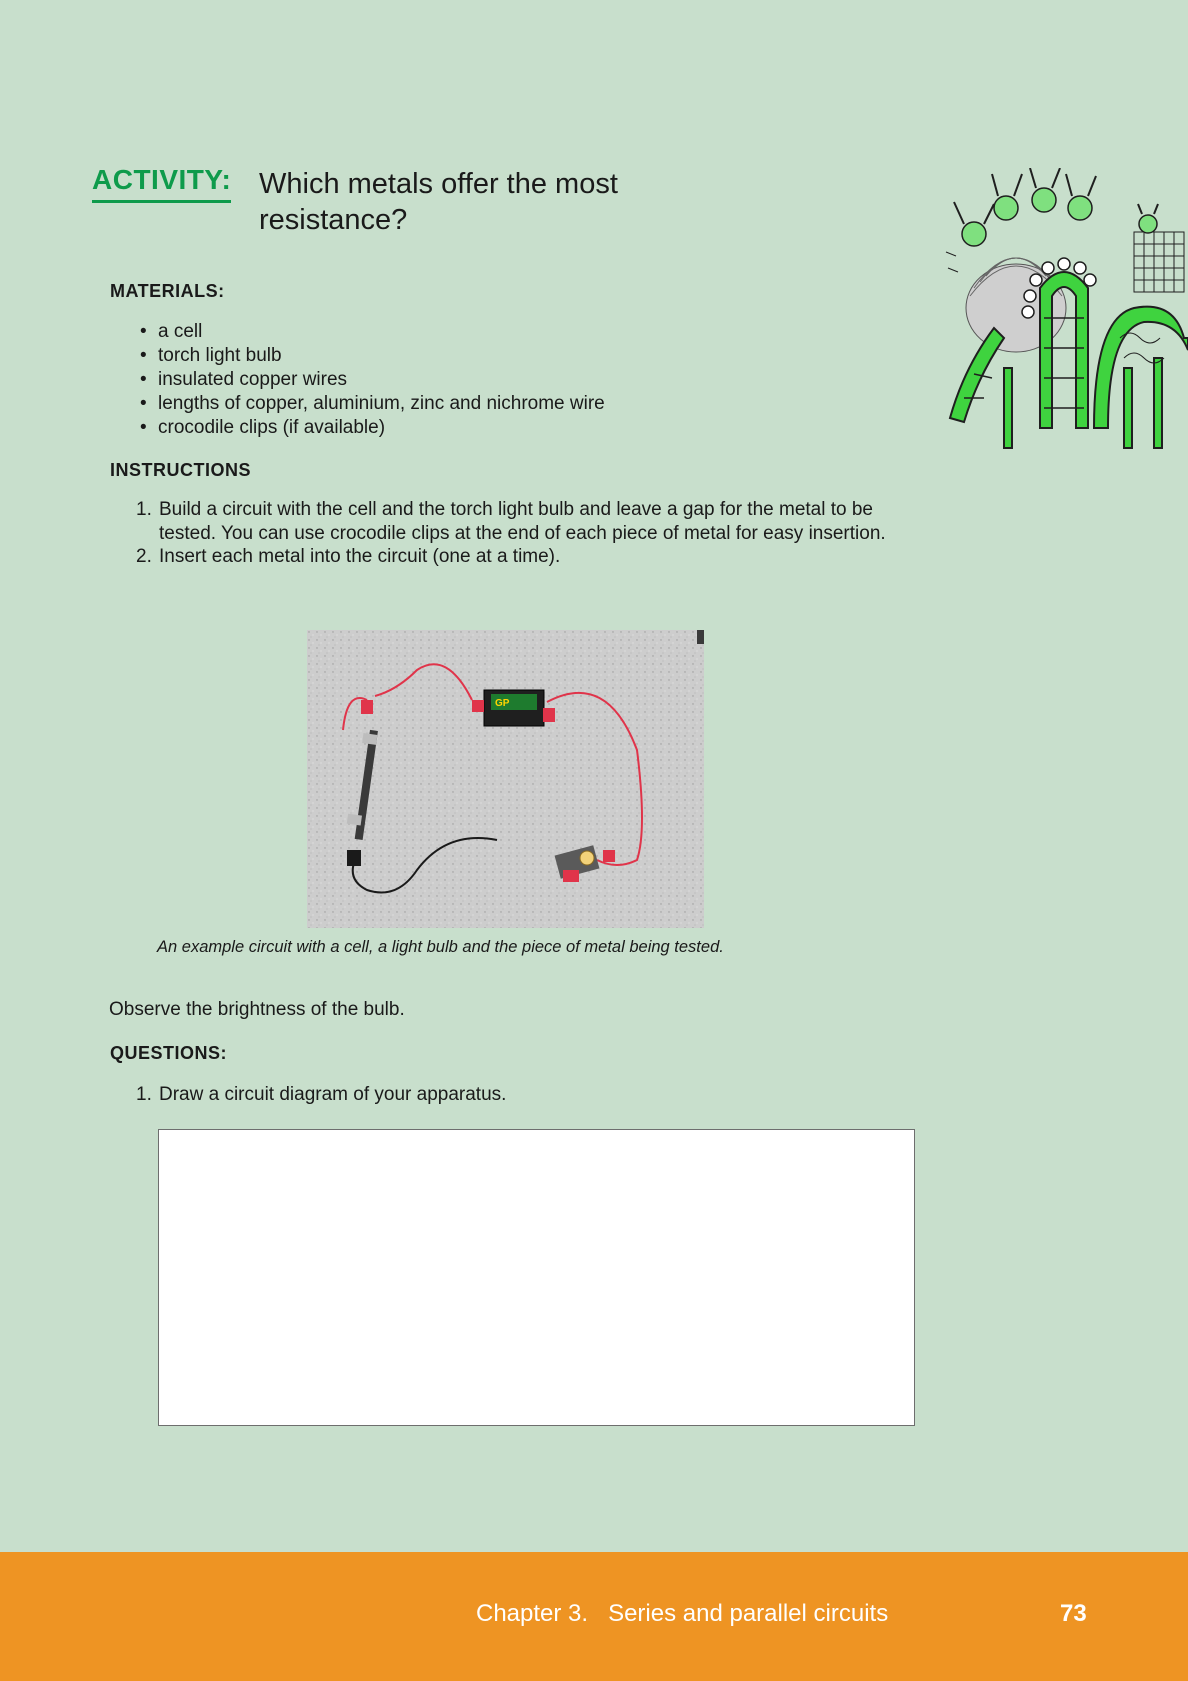  I want to click on page-number: 73, so click(1073, 1613).